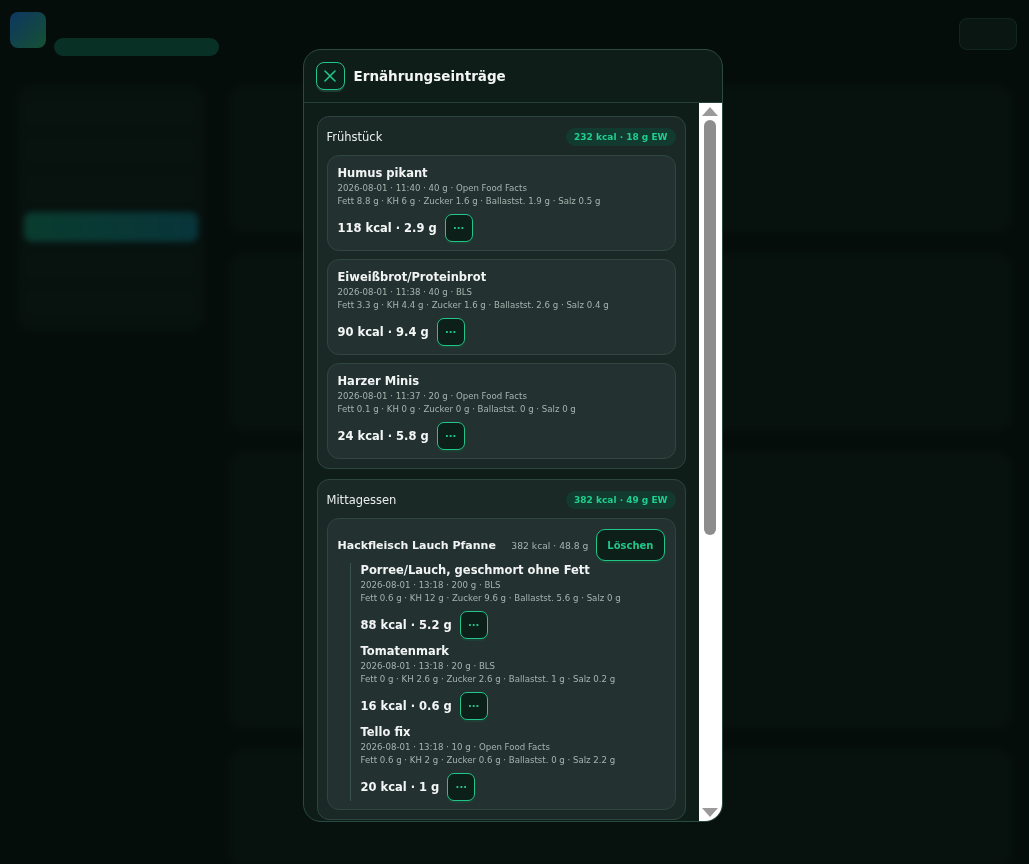  I want to click on nutrient-details: Fett 0.6 g · KH 12 g · Zucker 9.6 g · Ballastst. 5.6 g · Salz 0 g, so click(491, 598).